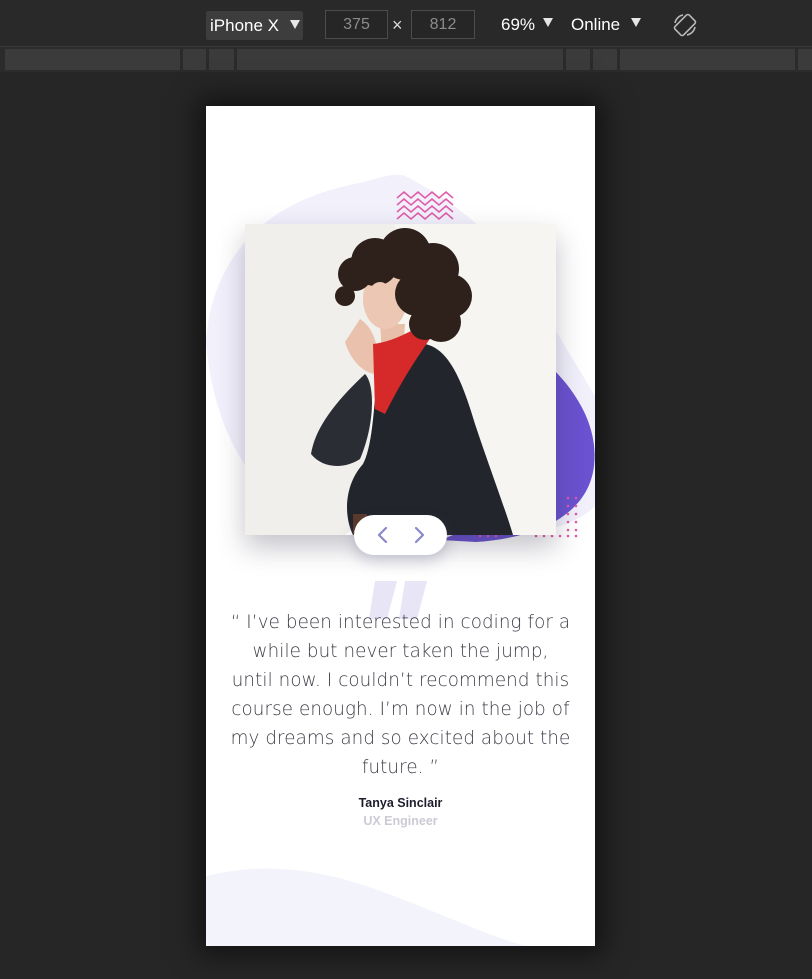 Image resolution: width=812 pixels, height=979 pixels. What do you see at coordinates (244, 25) in the screenshot?
I see `device-select-label: iPhone X` at bounding box center [244, 25].